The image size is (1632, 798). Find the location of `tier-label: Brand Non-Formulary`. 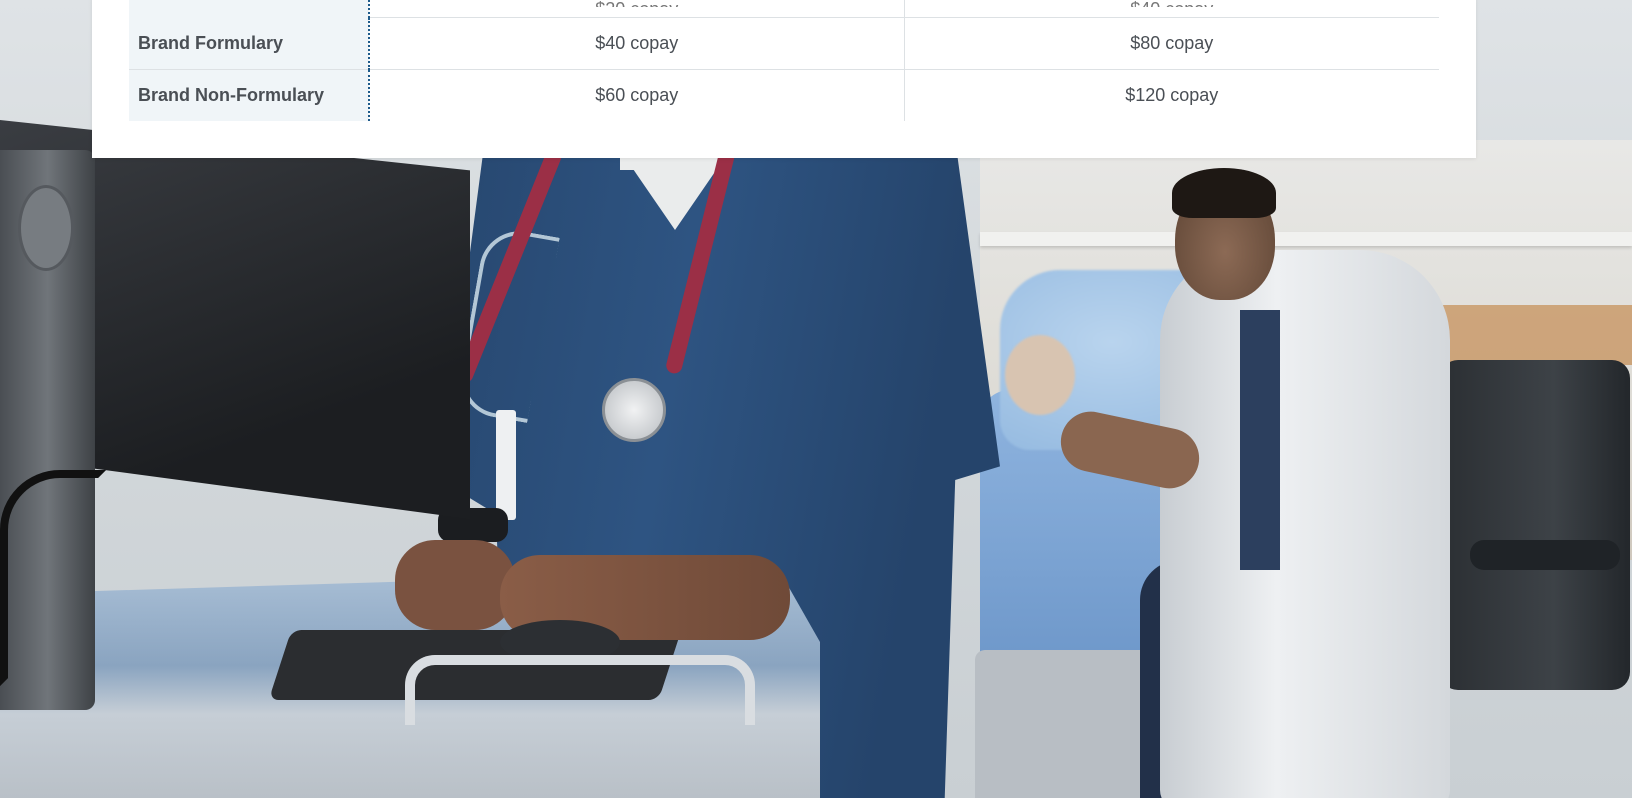

tier-label: Brand Non-Formulary is located at coordinates (249, 95).